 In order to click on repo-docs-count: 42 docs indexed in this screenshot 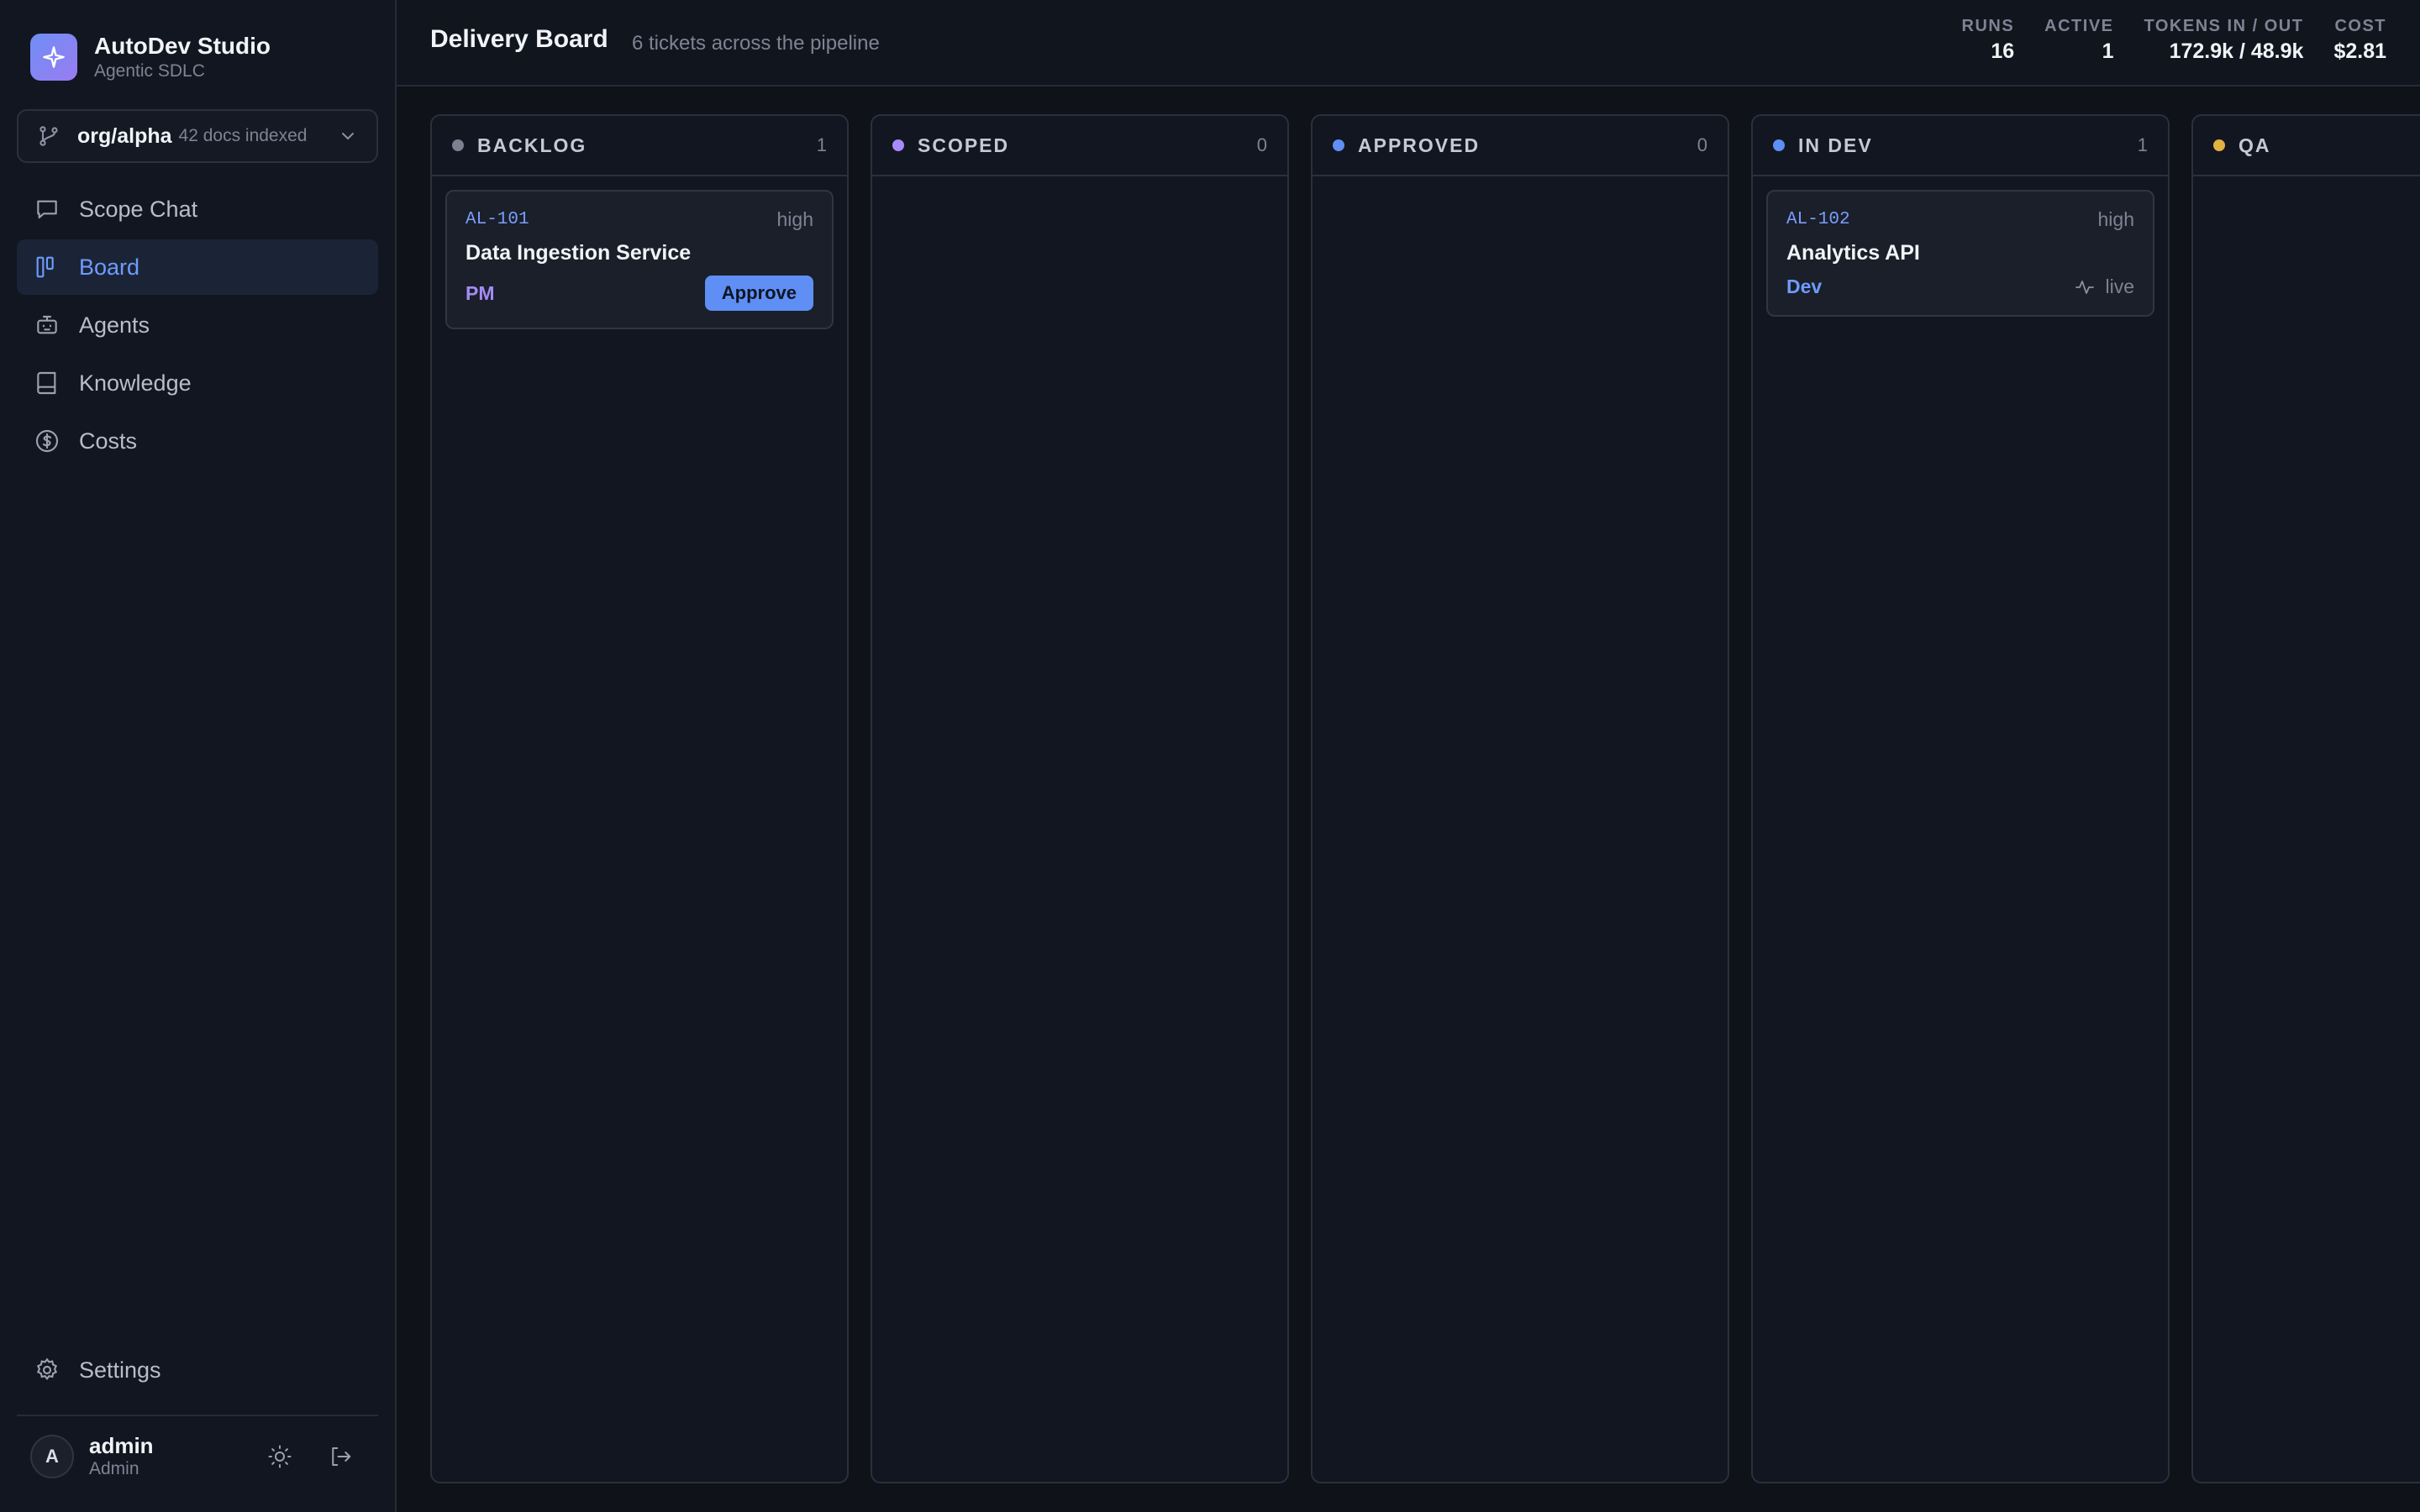, I will do `click(243, 135)`.